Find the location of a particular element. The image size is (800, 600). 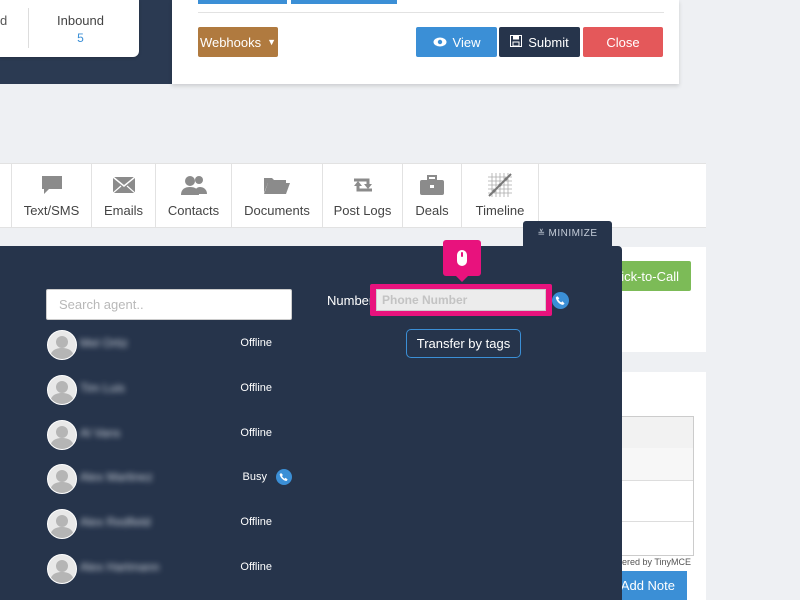

stats-card: d Inbound 5 is located at coordinates (69, 28).